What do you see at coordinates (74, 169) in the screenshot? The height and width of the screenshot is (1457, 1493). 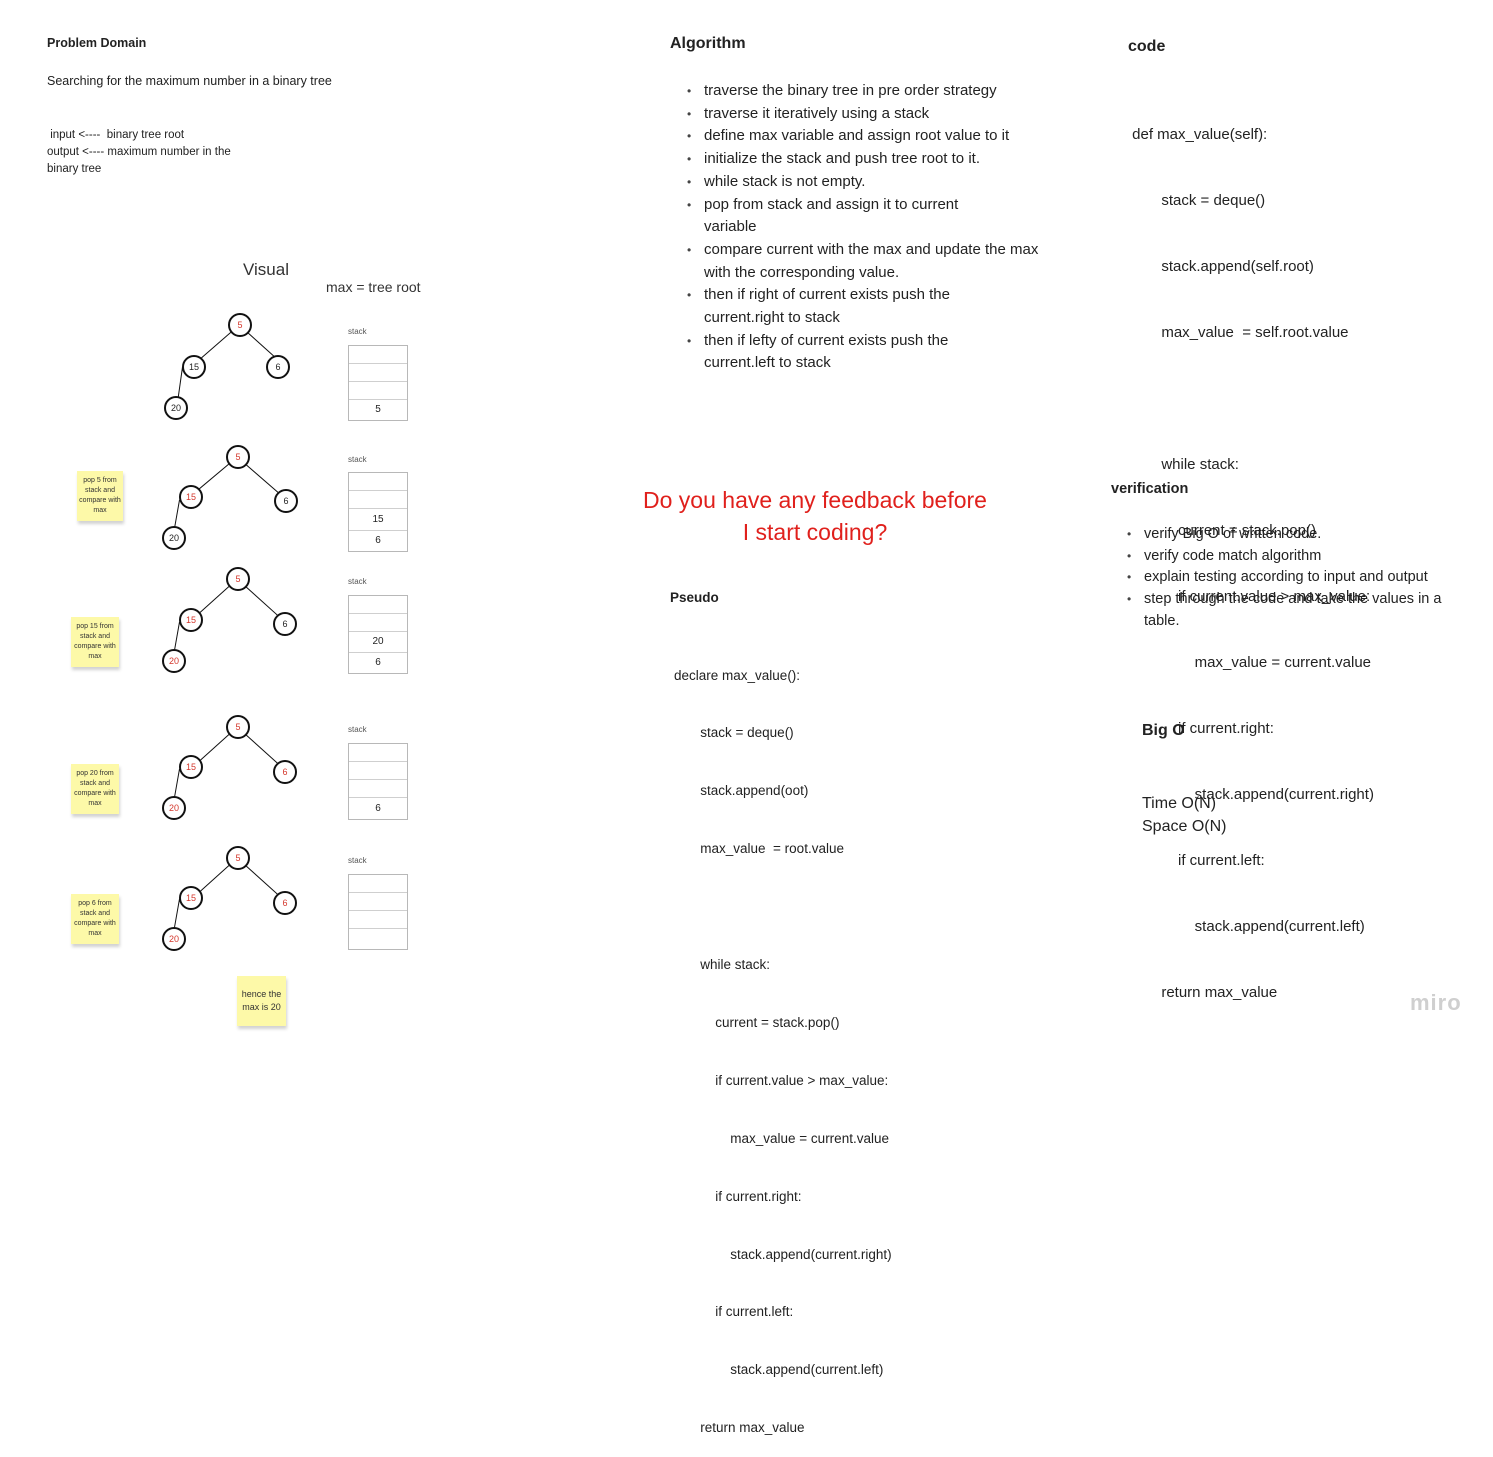 I see `io-output-line-cont: binary tree` at bounding box center [74, 169].